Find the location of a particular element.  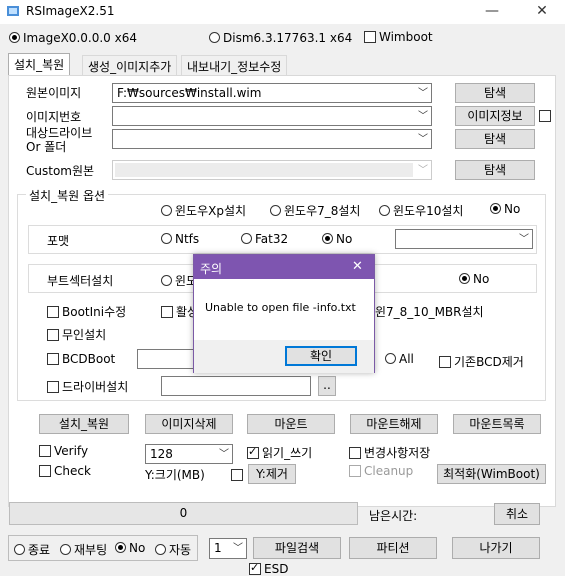

unattend-checkbox: 무인설치 is located at coordinates (76, 334).